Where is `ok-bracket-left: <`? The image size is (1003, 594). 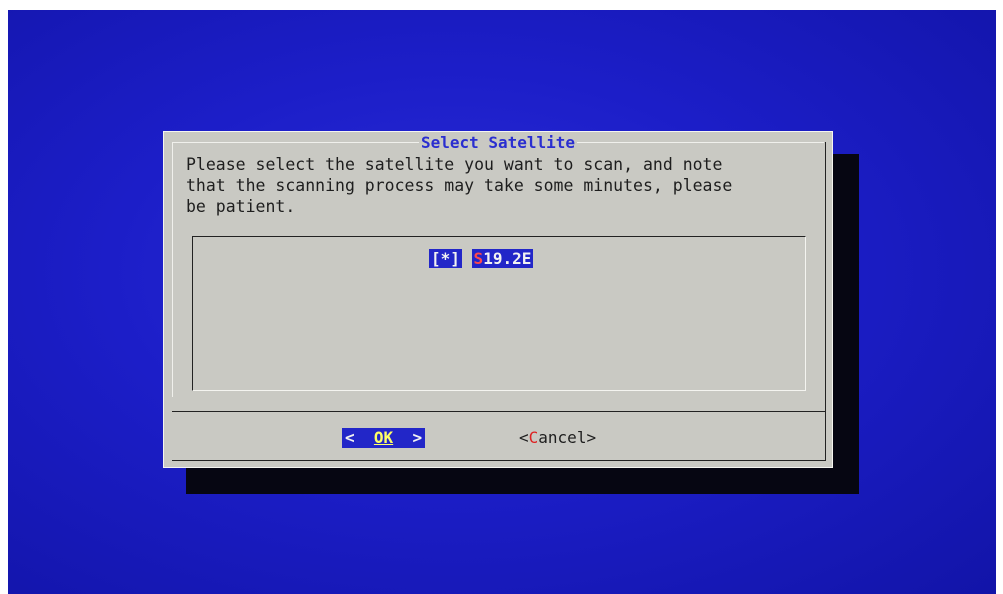
ok-bracket-left: < is located at coordinates (350, 437).